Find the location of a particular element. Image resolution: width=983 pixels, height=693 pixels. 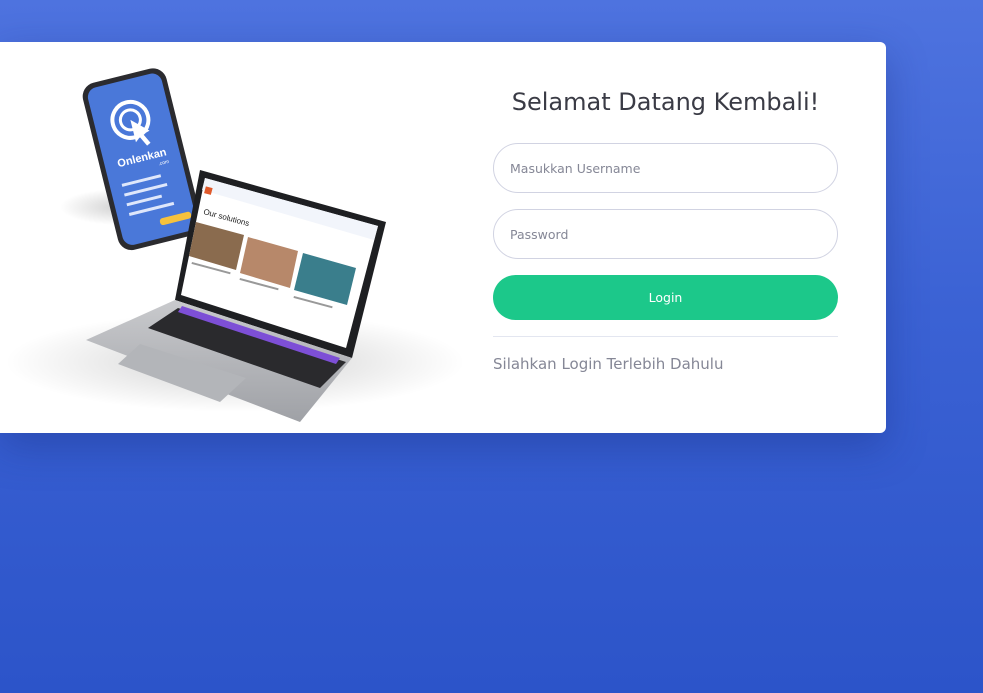

password-input is located at coordinates (665, 234).